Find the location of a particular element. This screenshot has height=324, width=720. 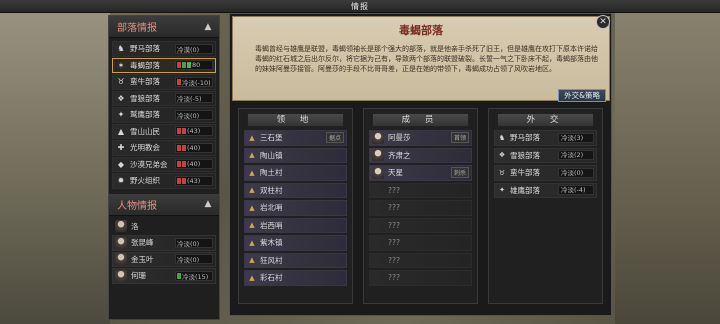

territory-item: ▲ 陶山镇 is located at coordinates (295, 155).